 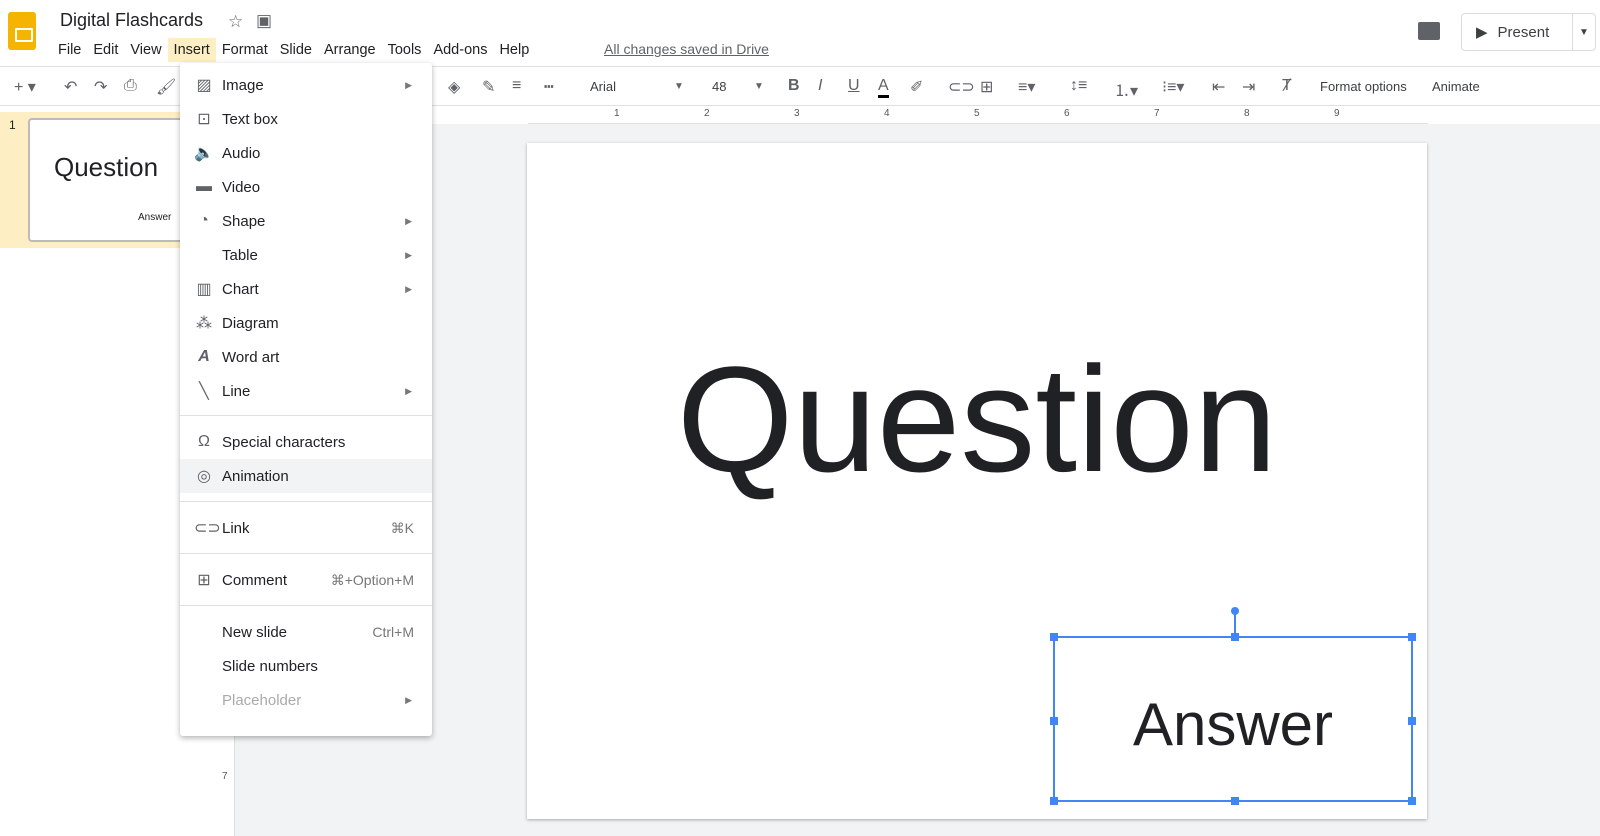 I want to click on print-icon: ⎙, so click(x=130, y=86).